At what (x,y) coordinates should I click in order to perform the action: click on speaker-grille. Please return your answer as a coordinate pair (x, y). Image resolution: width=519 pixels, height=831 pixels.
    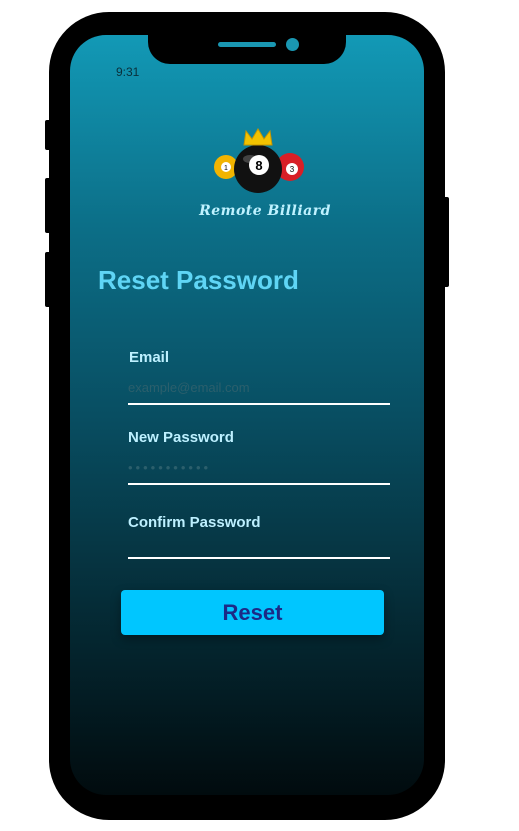
    Looking at the image, I should click on (247, 44).